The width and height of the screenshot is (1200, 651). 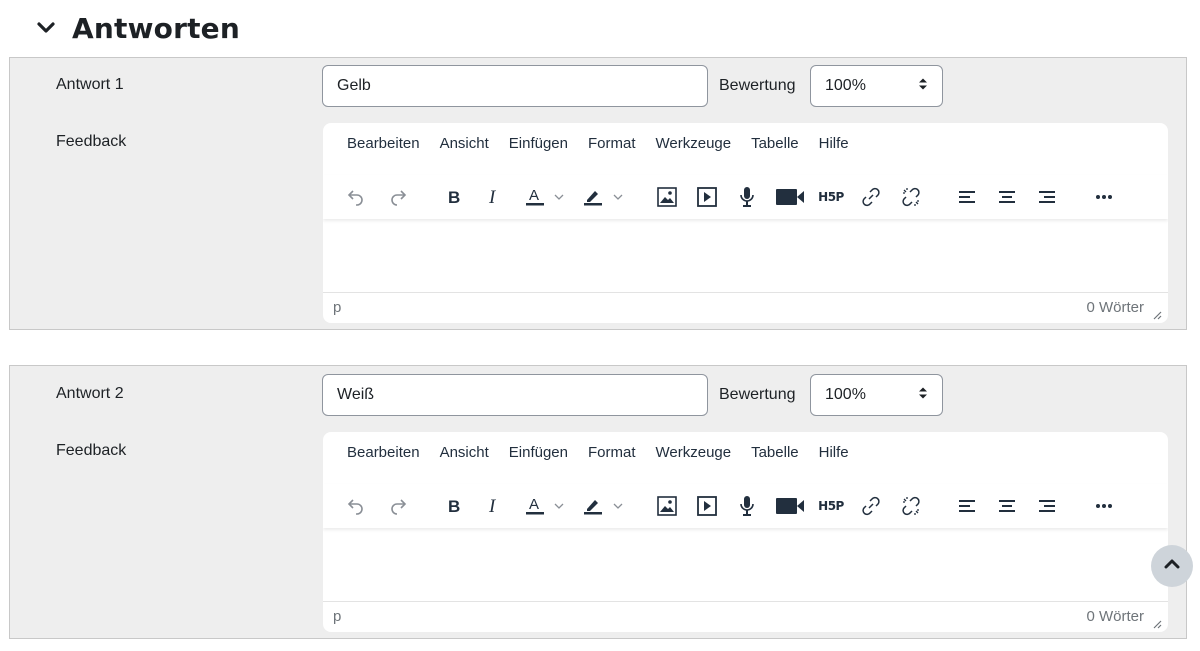 What do you see at coordinates (156, 28) in the screenshot?
I see `section-title: Antworten` at bounding box center [156, 28].